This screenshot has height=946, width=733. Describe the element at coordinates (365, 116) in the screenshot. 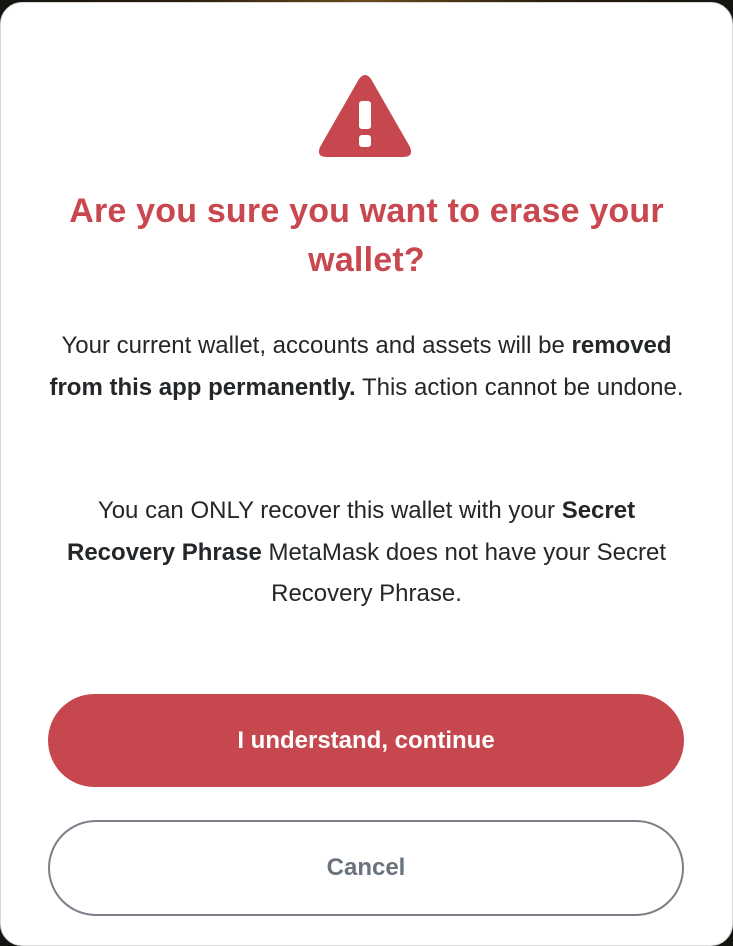

I see `warning-triangle-icon` at that location.